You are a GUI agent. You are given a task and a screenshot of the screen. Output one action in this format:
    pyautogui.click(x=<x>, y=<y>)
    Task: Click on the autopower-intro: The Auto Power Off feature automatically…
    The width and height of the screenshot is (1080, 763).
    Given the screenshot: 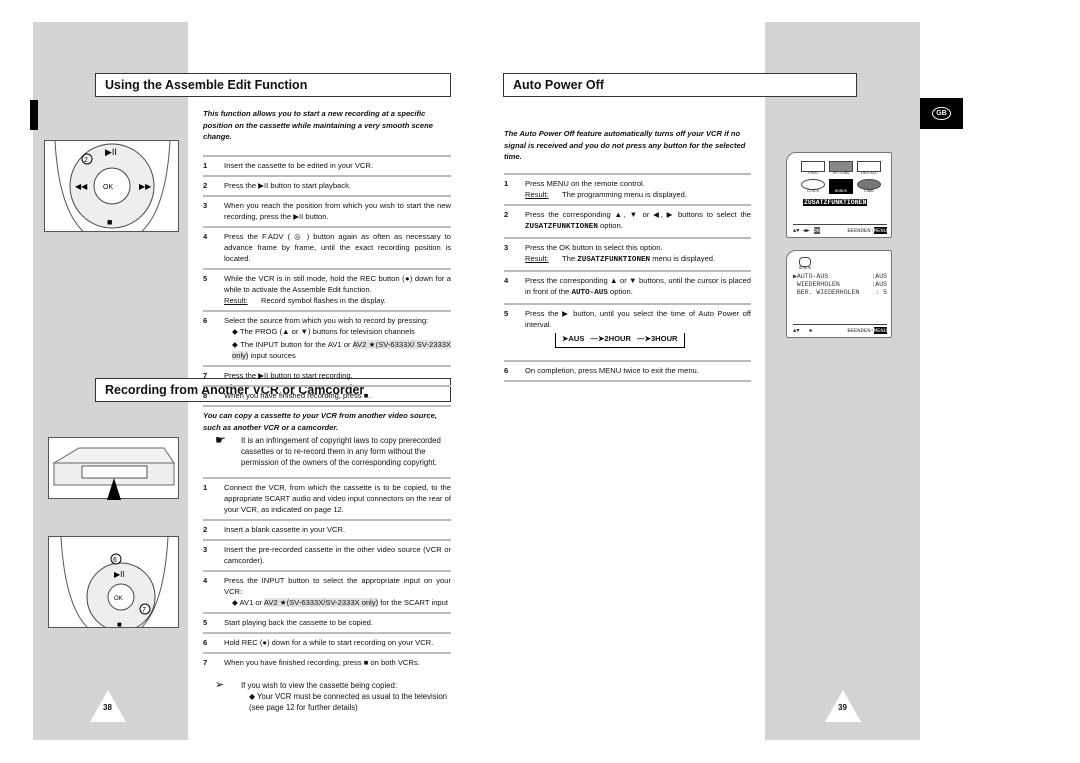 What is the action you would take?
    pyautogui.click(x=625, y=145)
    